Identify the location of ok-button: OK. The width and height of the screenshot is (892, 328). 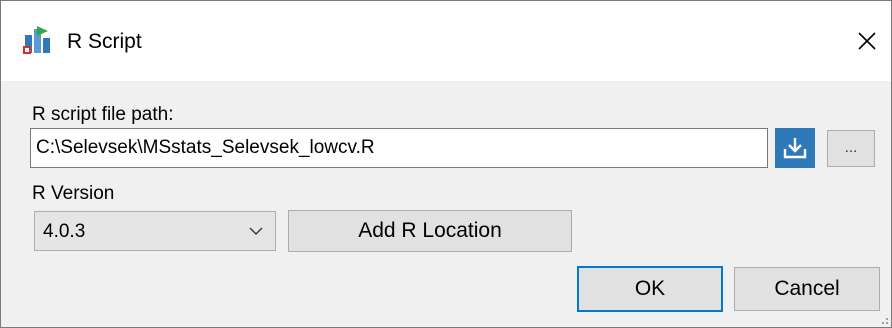
(650, 289).